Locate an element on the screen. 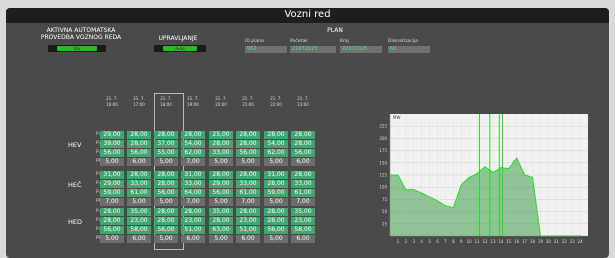 The height and width of the screenshot is (258, 615). auto-schedule-toggle: Da is located at coordinates (77, 48).